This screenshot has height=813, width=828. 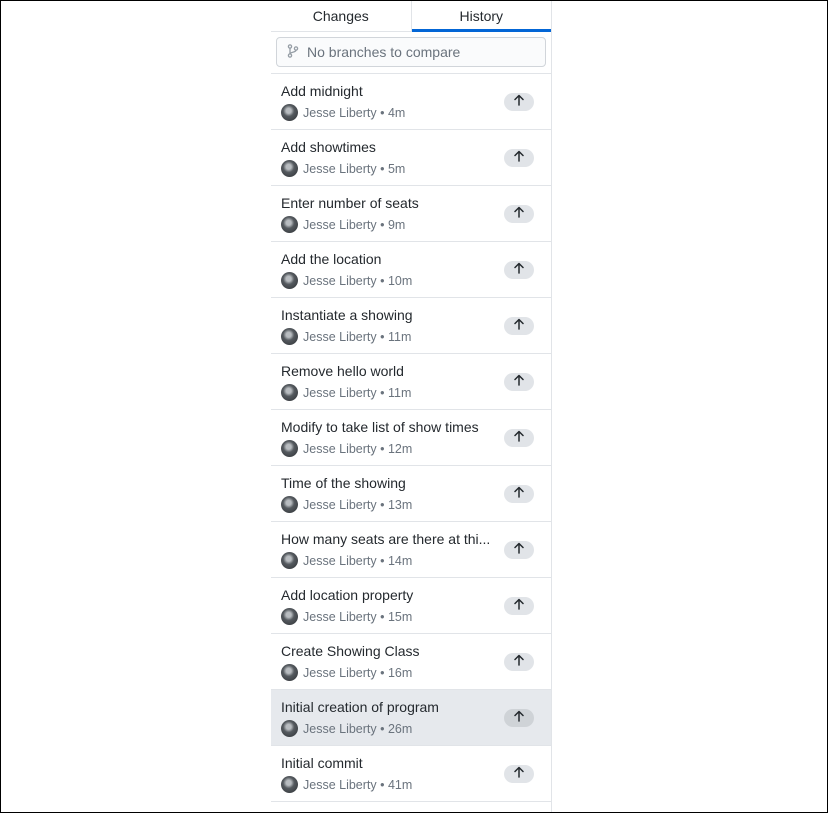 What do you see at coordinates (328, 147) in the screenshot?
I see `commit-summary: Add showtimes` at bounding box center [328, 147].